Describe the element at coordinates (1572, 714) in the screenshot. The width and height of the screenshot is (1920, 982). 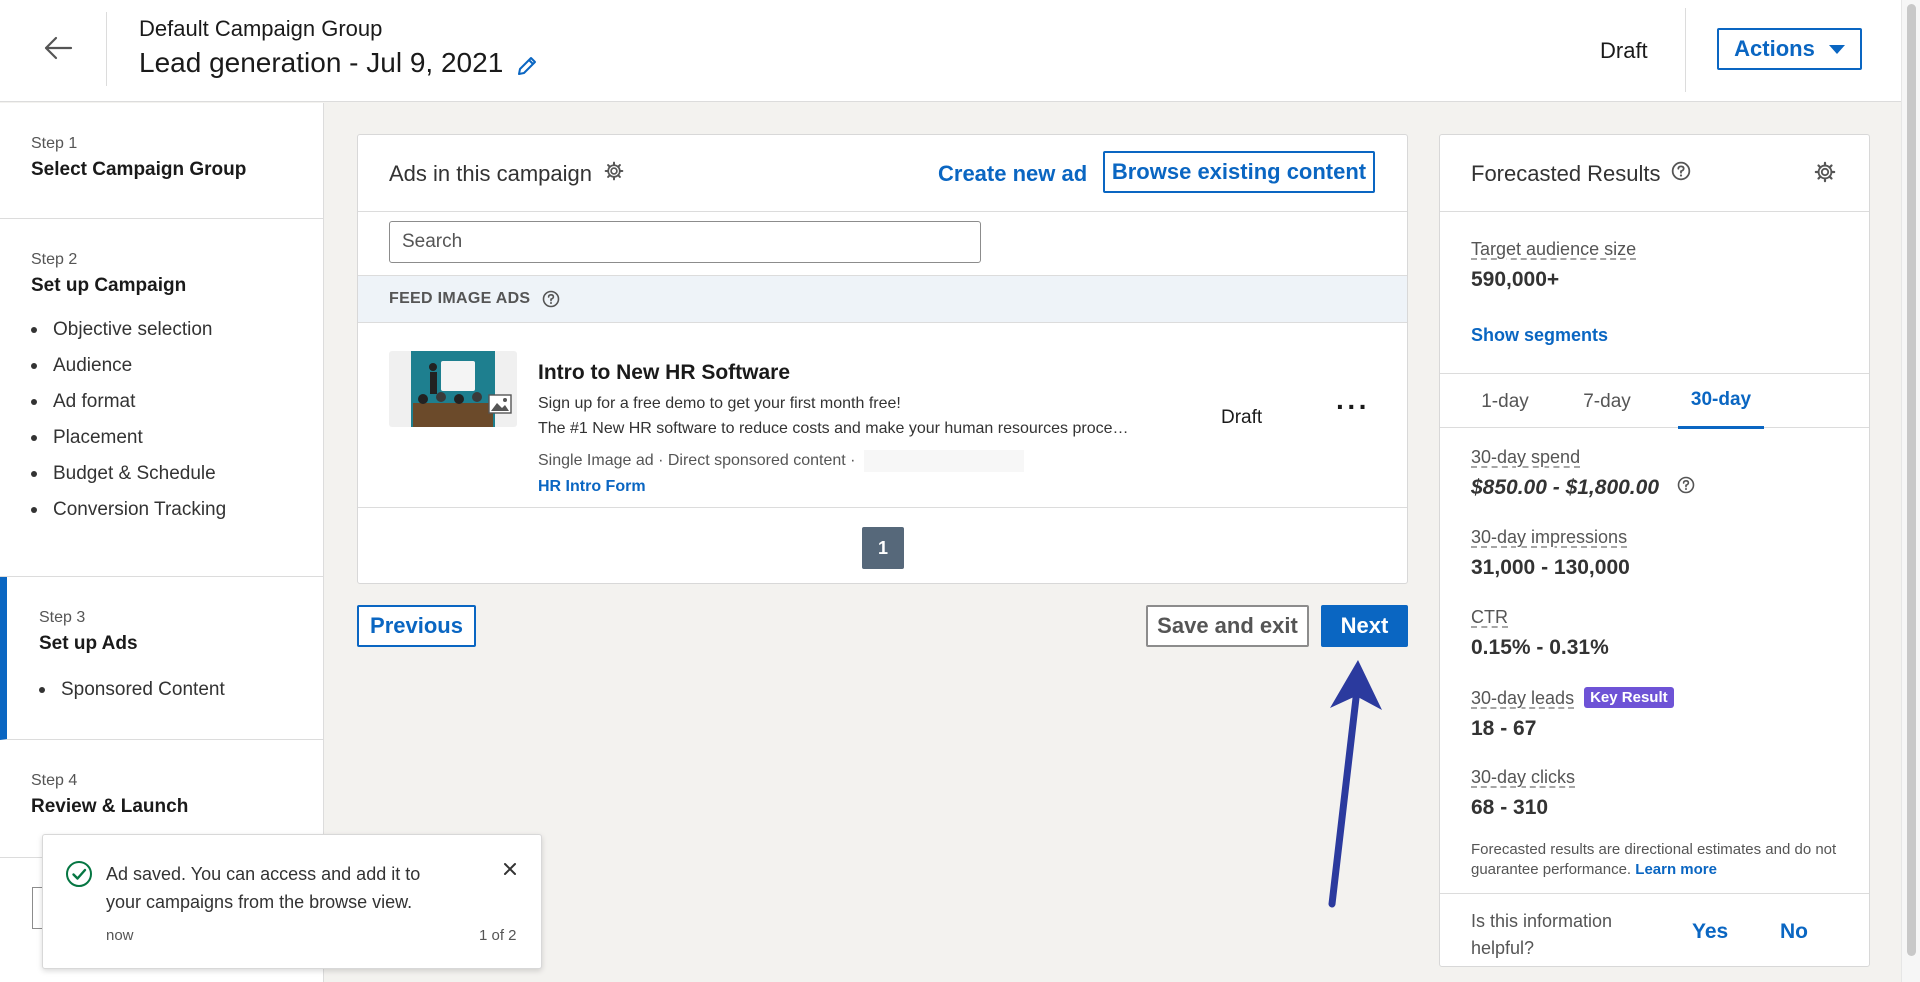
I see `leads-metric: 30-day leads Key Result 18 - 67` at that location.